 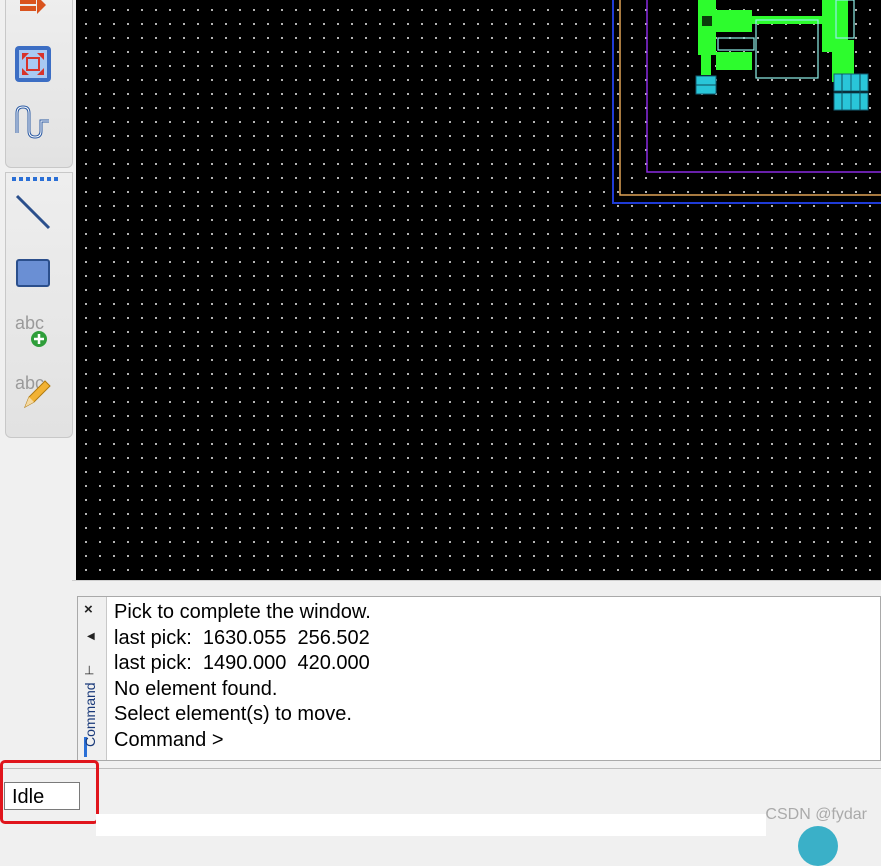 What do you see at coordinates (91, 636) in the screenshot?
I see `collapse-arrow-icon: ◀` at bounding box center [91, 636].